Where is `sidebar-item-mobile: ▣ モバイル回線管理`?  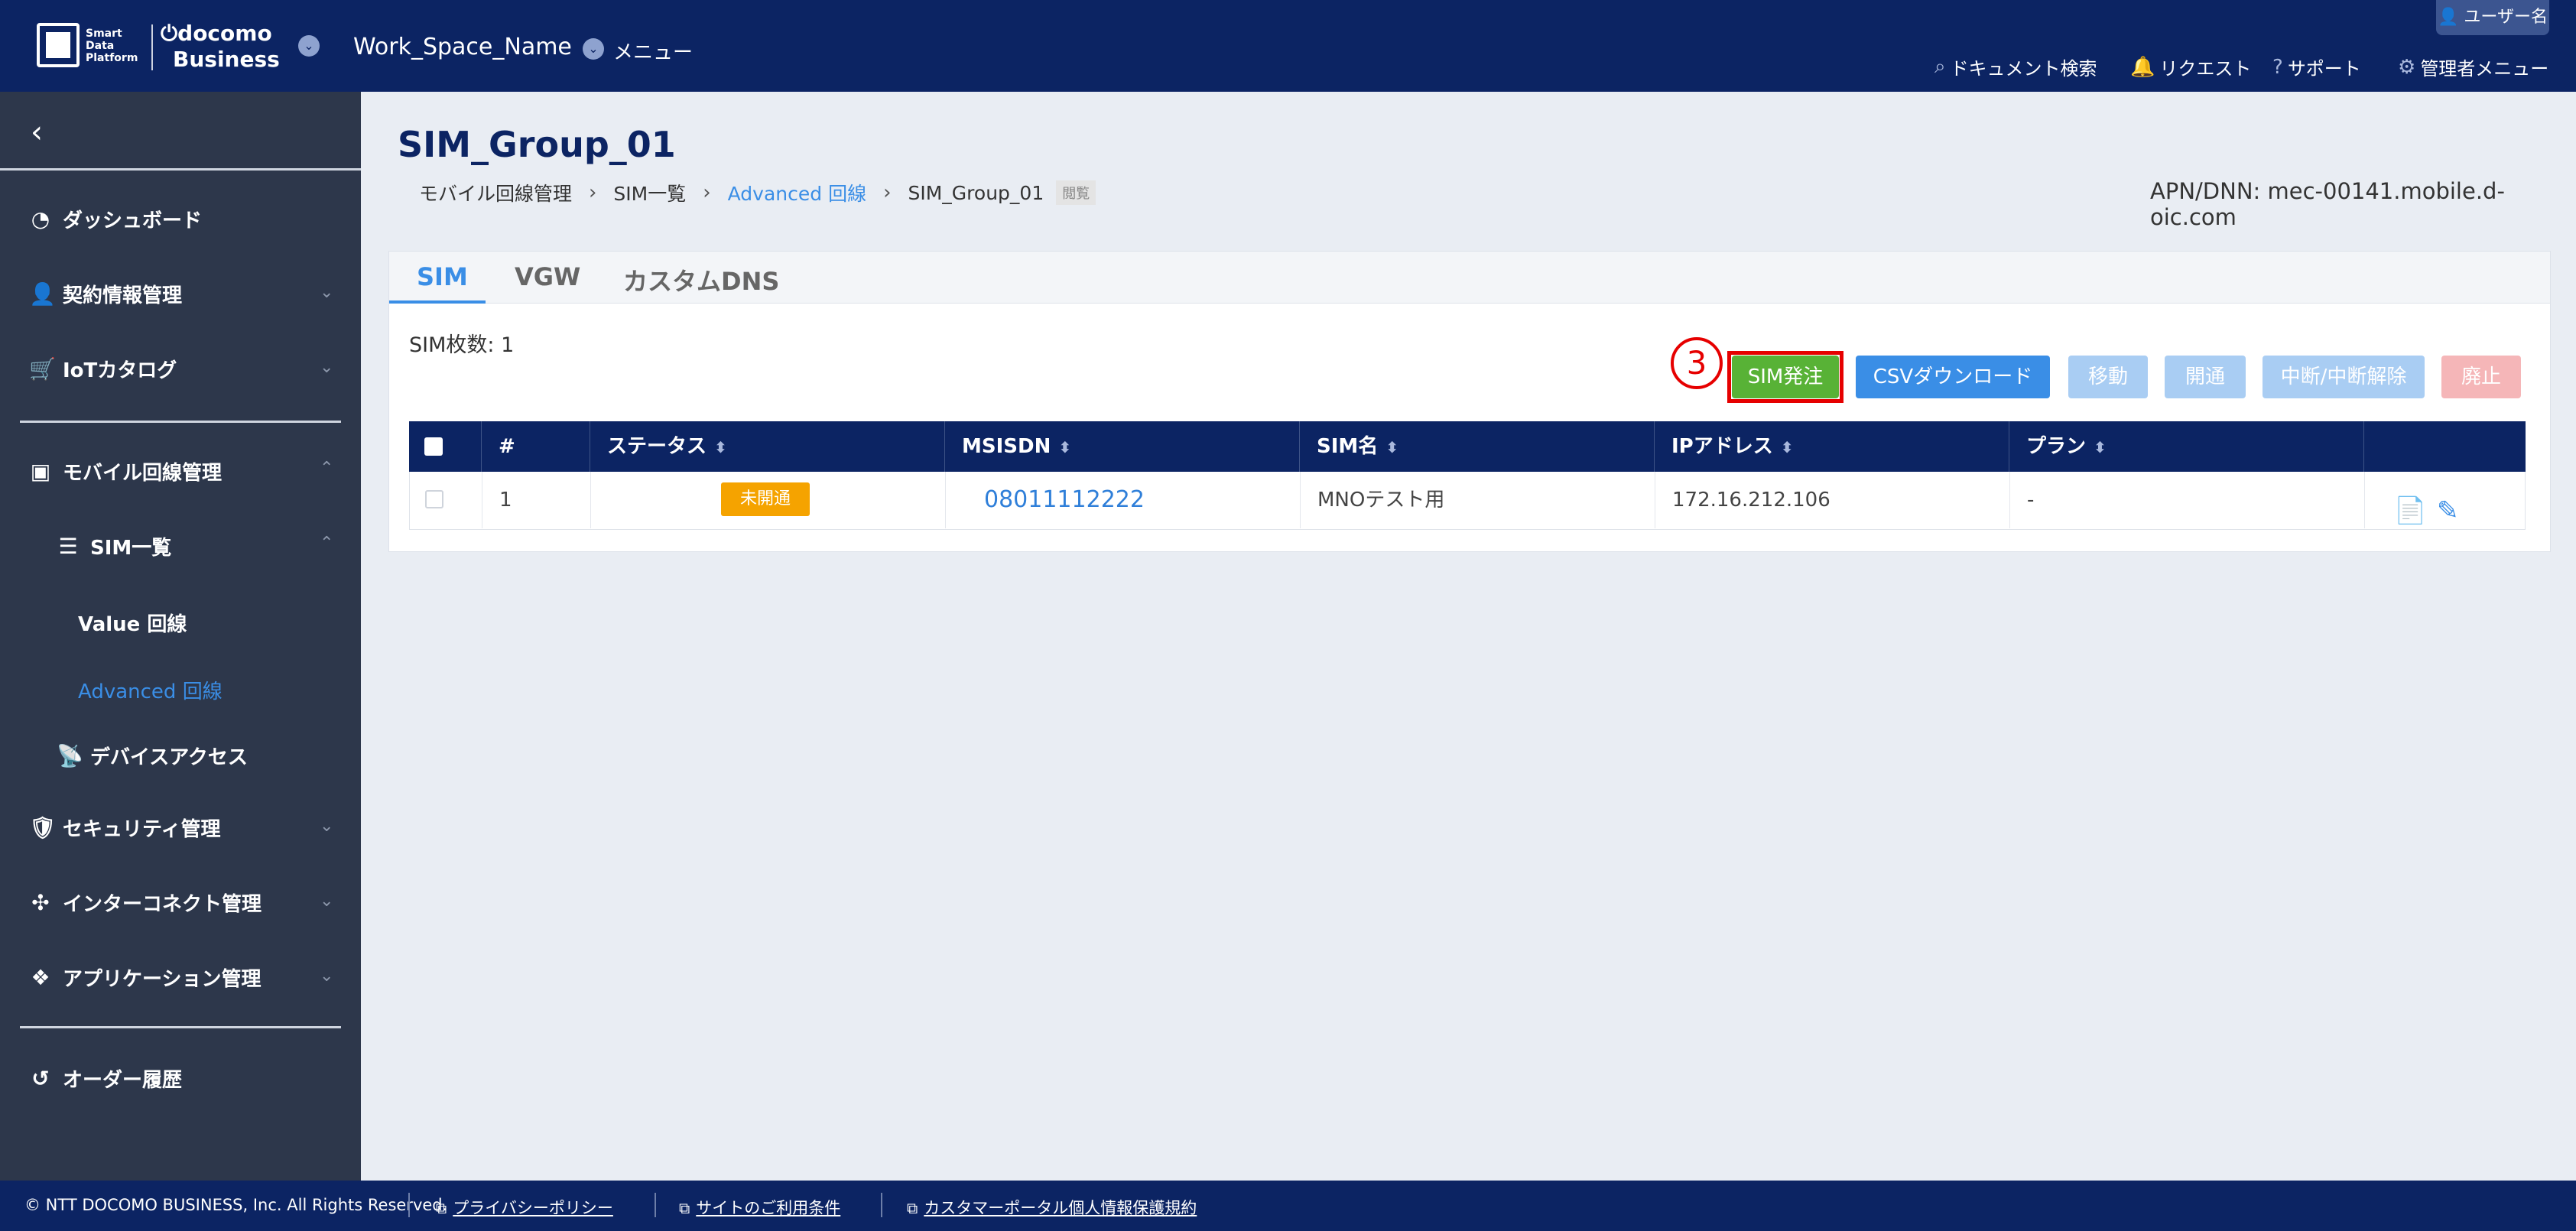
sidebar-item-mobile: ▣ モバイル回線管理 is located at coordinates (126, 471).